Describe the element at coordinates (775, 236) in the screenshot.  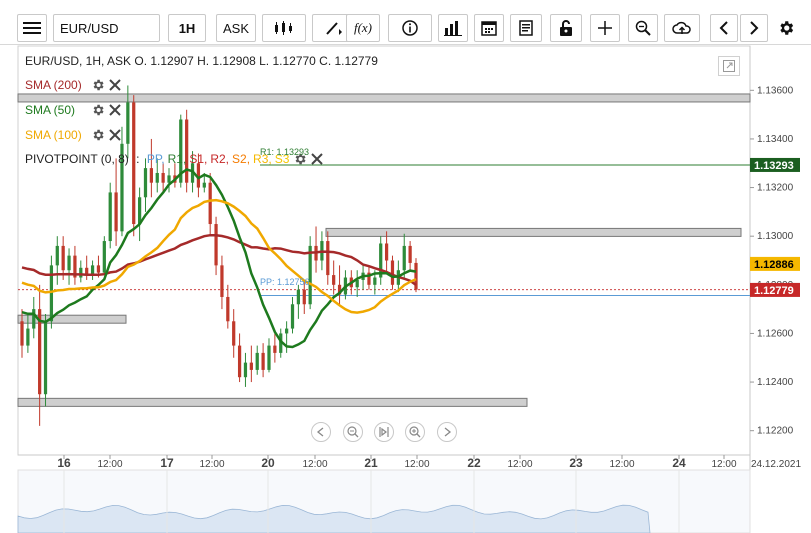
I see `price-tick-label: 1.13000` at that location.